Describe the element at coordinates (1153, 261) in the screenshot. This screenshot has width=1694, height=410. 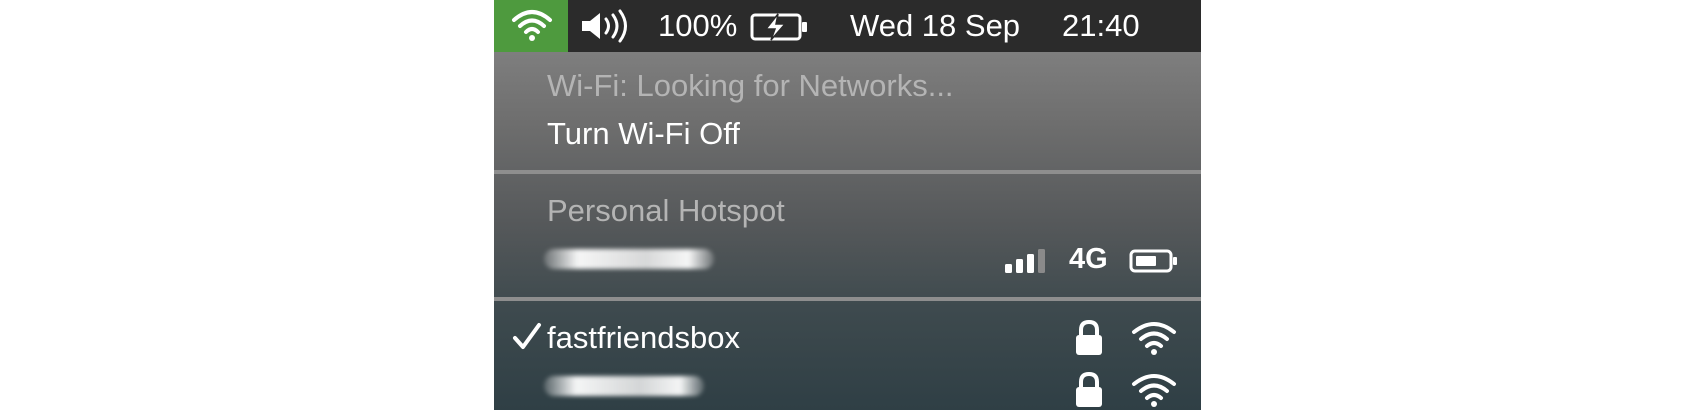
I see `battery-icon` at that location.